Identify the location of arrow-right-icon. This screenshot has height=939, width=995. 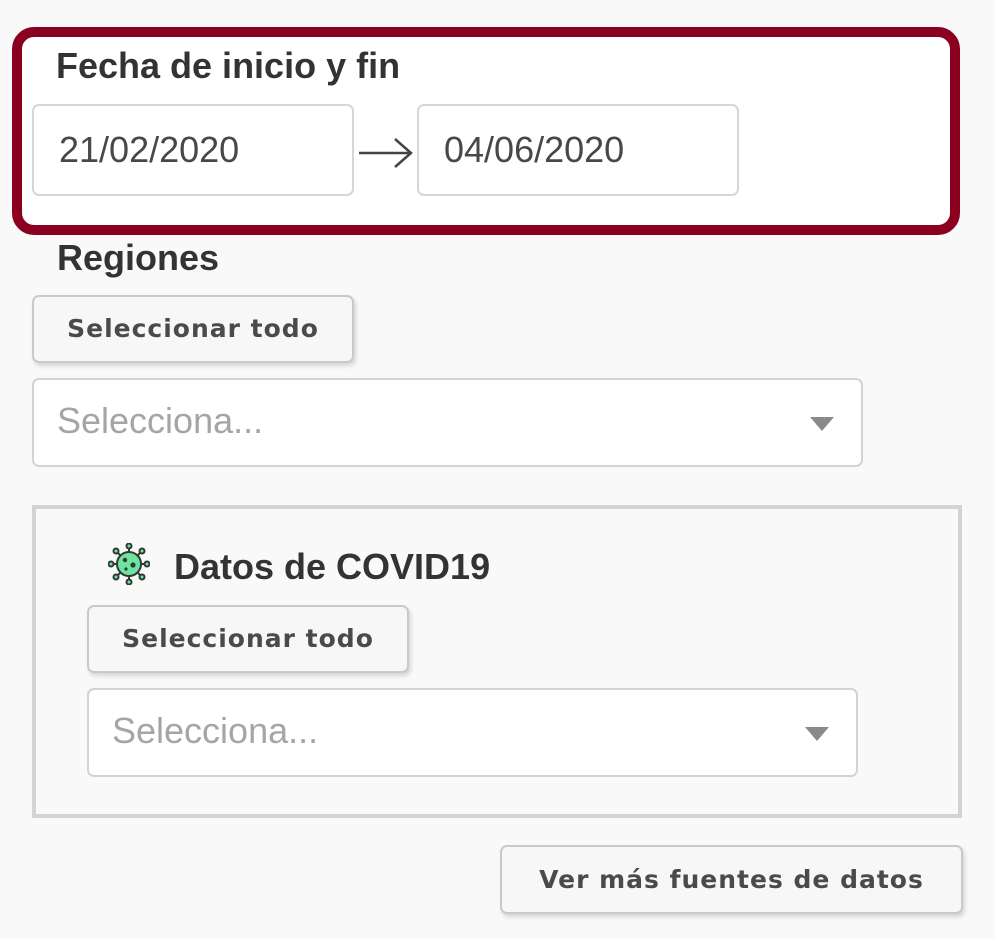
(386, 153).